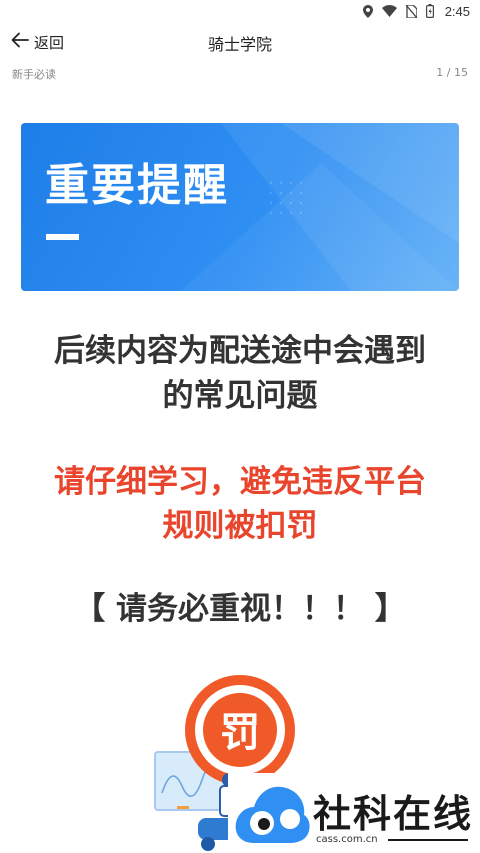  I want to click on battery-icon, so click(429, 11).